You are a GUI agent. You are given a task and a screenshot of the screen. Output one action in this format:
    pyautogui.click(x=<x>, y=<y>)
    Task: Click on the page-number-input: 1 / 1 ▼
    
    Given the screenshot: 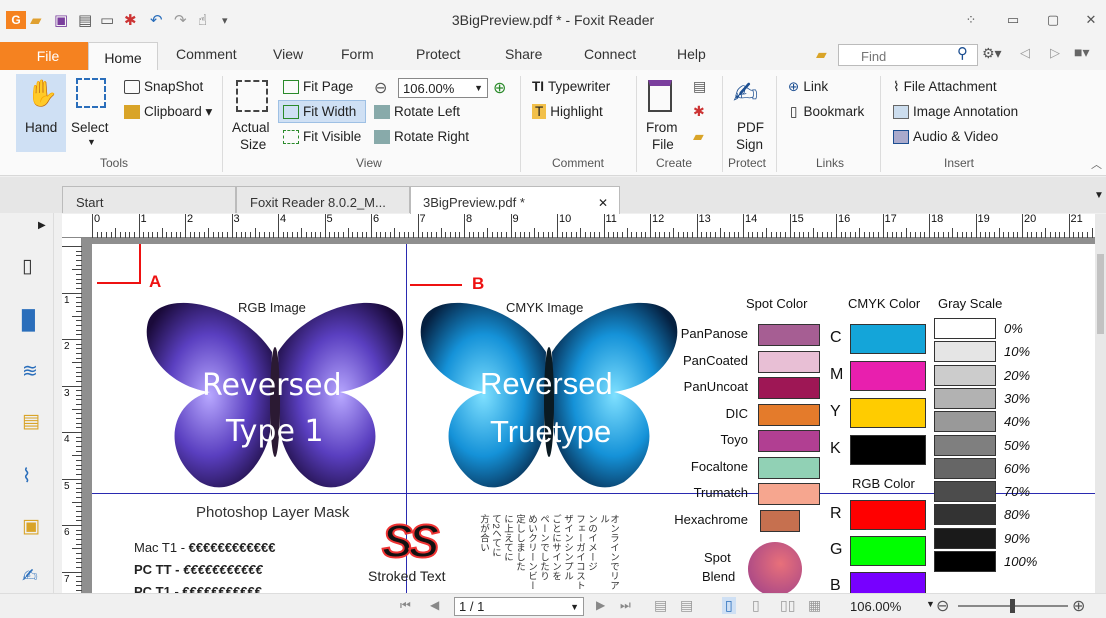 What is the action you would take?
    pyautogui.click(x=519, y=606)
    